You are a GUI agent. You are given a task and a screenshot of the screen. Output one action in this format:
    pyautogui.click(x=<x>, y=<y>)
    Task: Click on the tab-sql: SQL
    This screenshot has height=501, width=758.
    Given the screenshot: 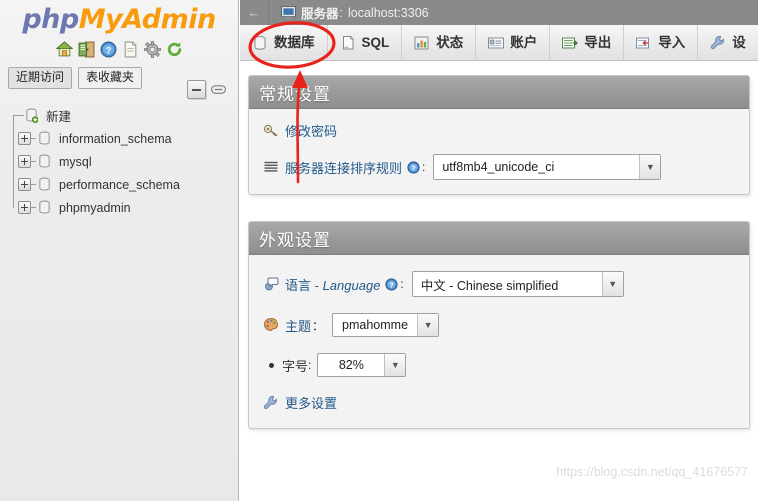 What is the action you would take?
    pyautogui.click(x=365, y=42)
    